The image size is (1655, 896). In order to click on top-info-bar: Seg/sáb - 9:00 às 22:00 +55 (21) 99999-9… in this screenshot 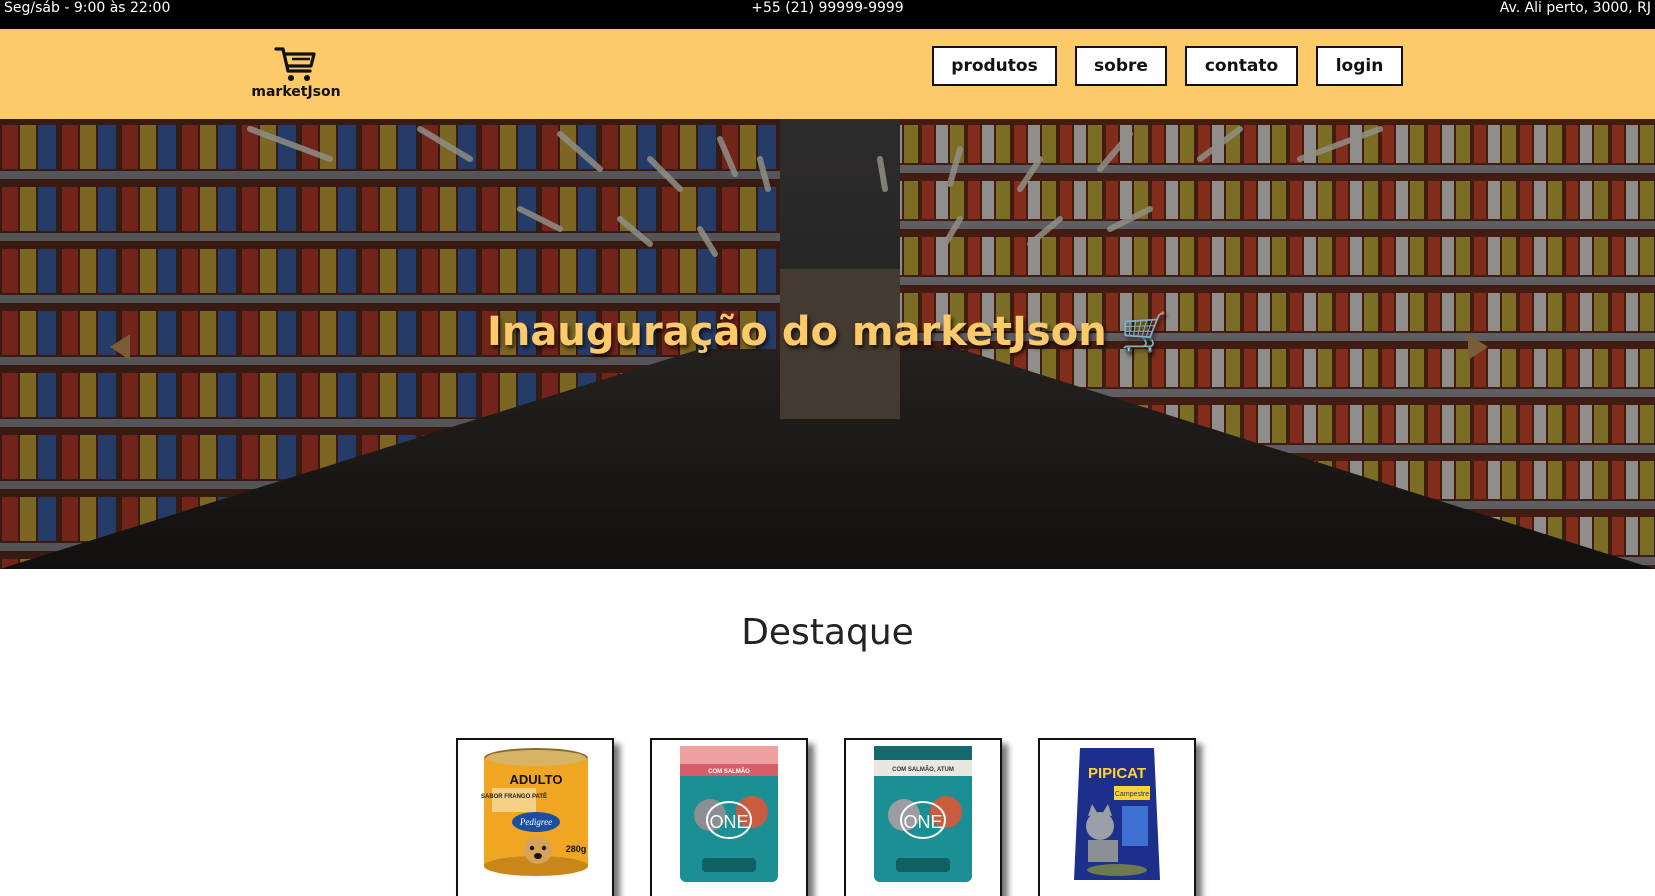, I will do `click(827, 14)`.